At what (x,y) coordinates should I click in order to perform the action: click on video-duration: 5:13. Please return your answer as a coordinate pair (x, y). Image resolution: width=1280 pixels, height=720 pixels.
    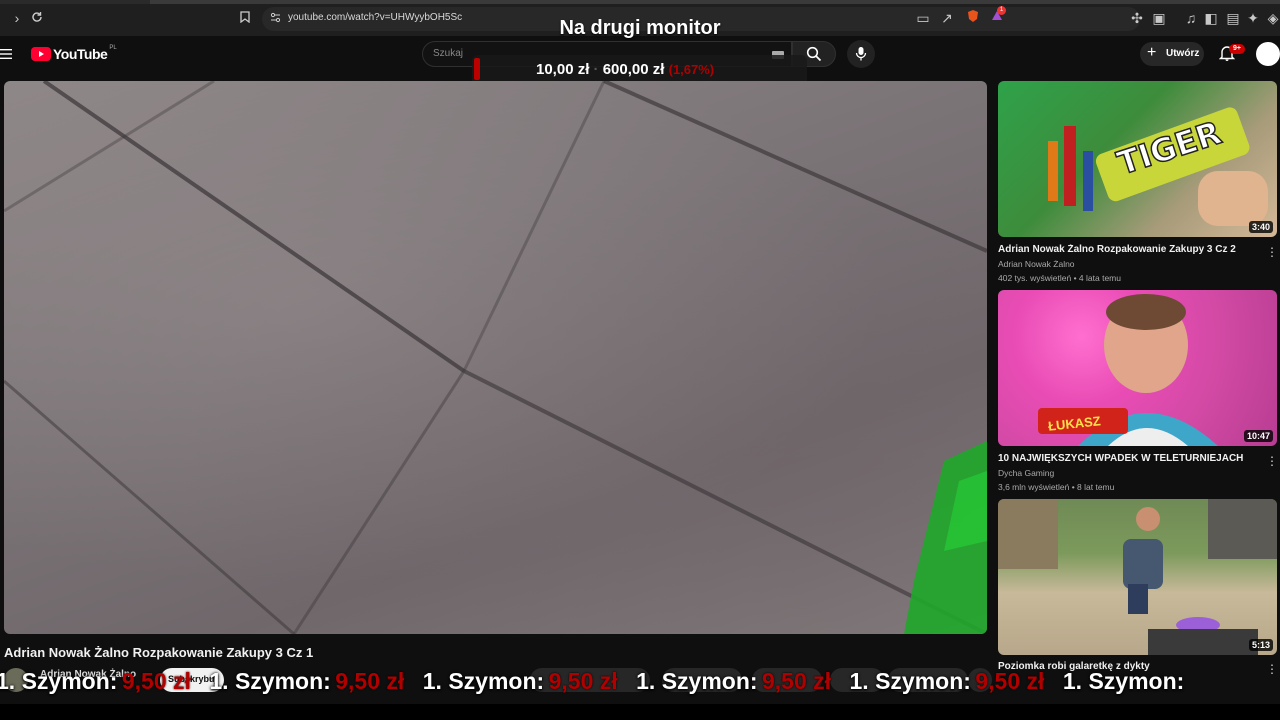
    Looking at the image, I should click on (1260, 645).